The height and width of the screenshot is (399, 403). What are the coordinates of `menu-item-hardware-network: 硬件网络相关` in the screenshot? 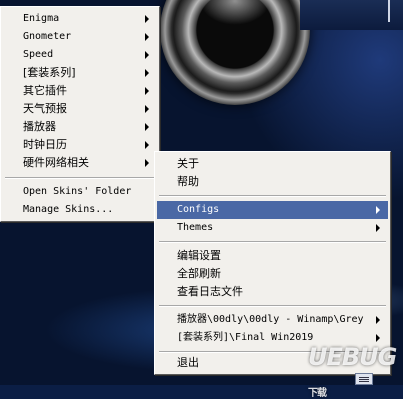 It's located at (80, 163).